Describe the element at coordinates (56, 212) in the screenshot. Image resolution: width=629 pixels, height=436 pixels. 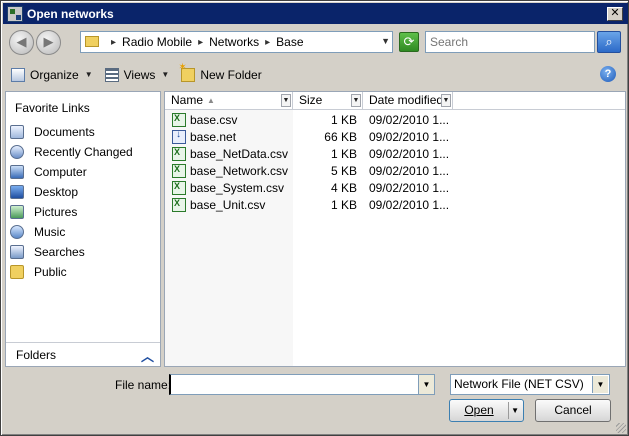
I see `nav-item-label: Pictures` at that location.